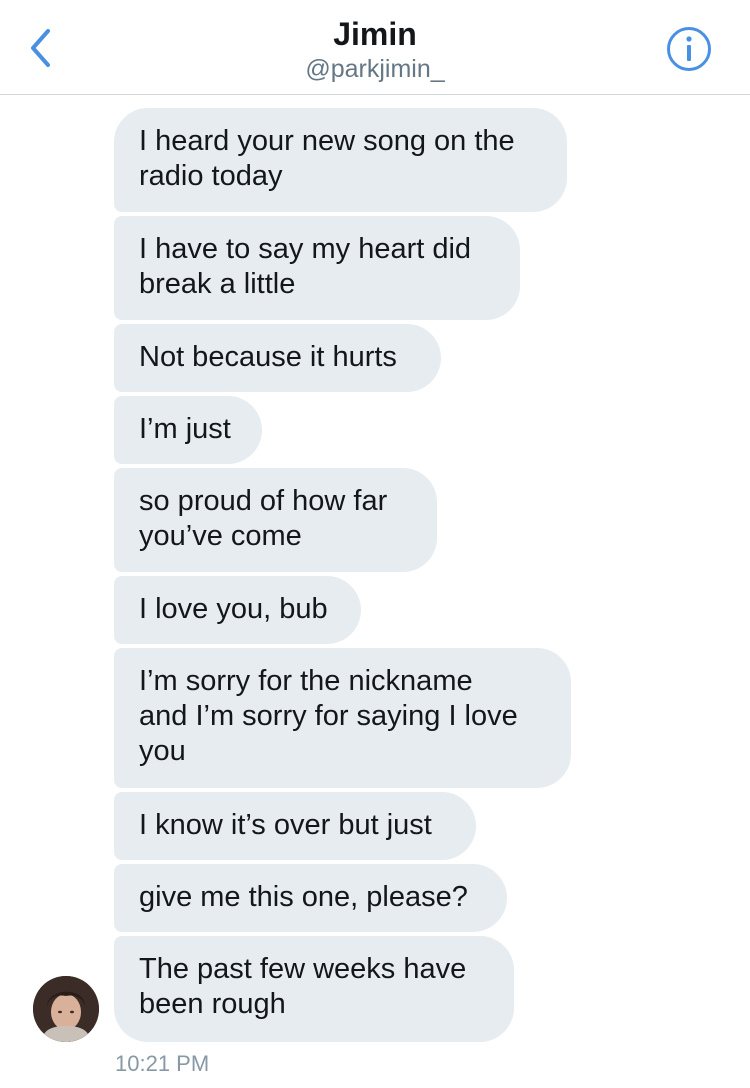  What do you see at coordinates (314, 989) in the screenshot?
I see `message-bubble: The past few weeks have been rough` at bounding box center [314, 989].